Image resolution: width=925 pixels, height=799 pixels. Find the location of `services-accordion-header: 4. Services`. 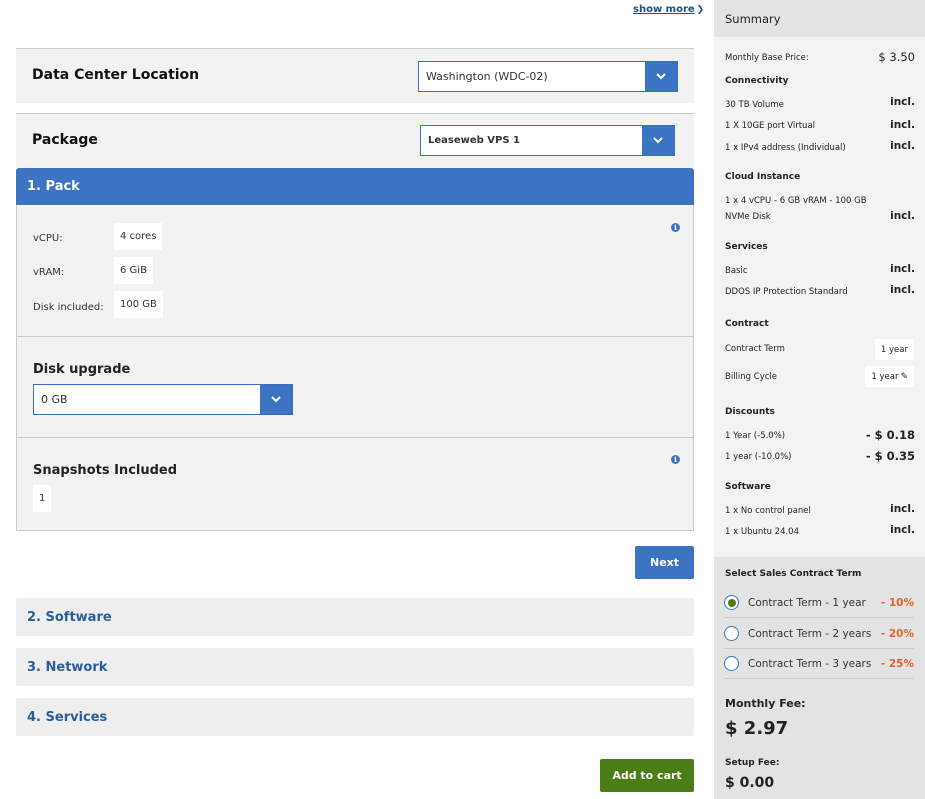

services-accordion-header: 4. Services is located at coordinates (355, 717).